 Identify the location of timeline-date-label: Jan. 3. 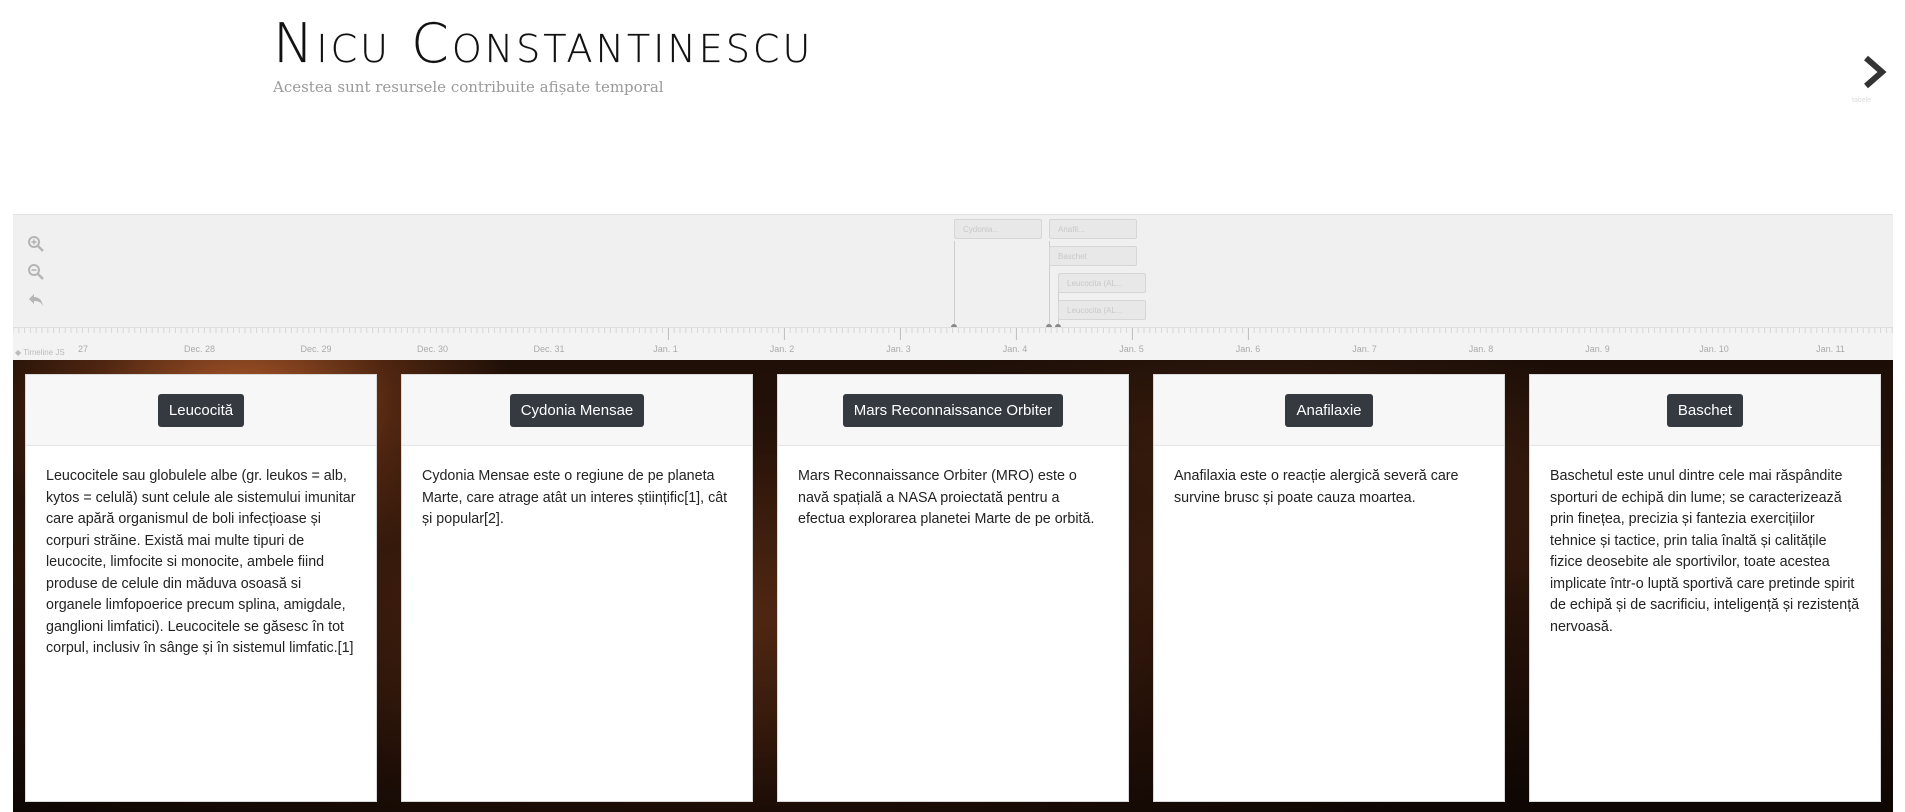
(898, 349).